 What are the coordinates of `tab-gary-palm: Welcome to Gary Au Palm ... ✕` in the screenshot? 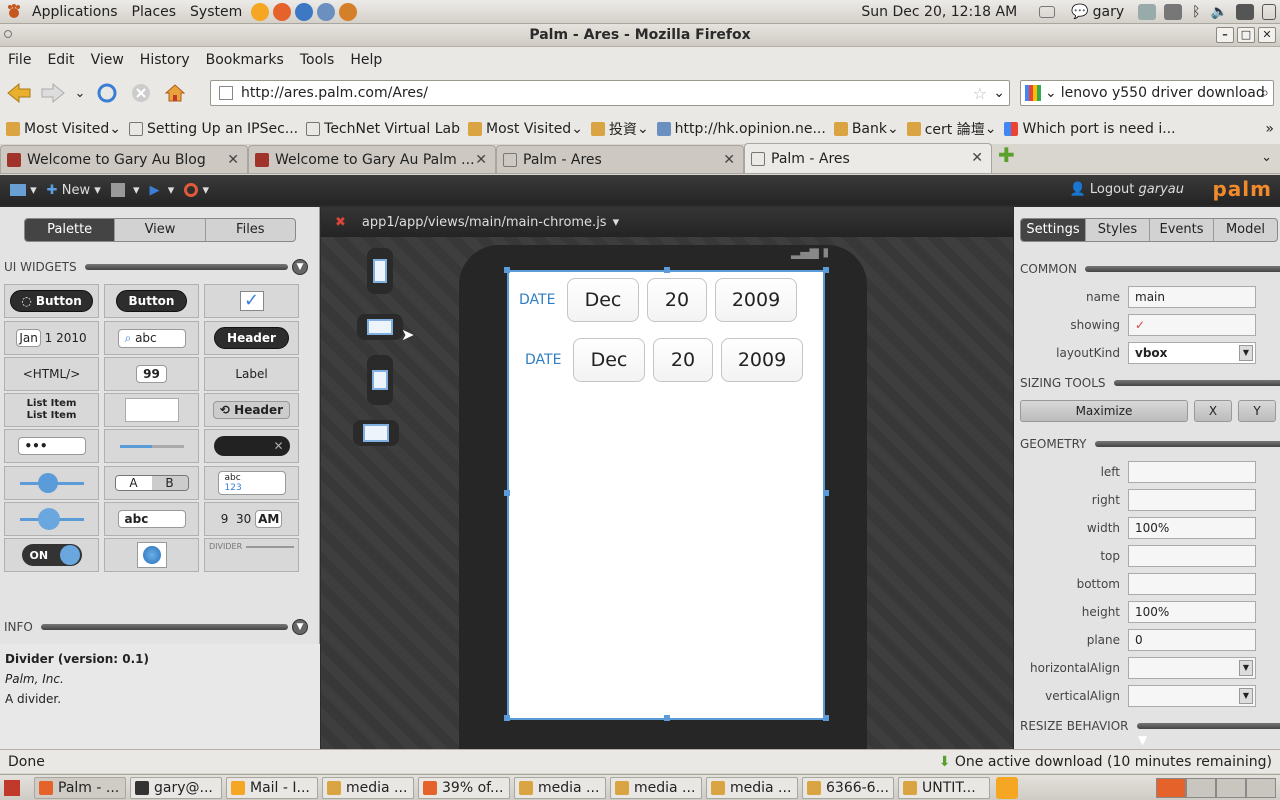 It's located at (372, 159).